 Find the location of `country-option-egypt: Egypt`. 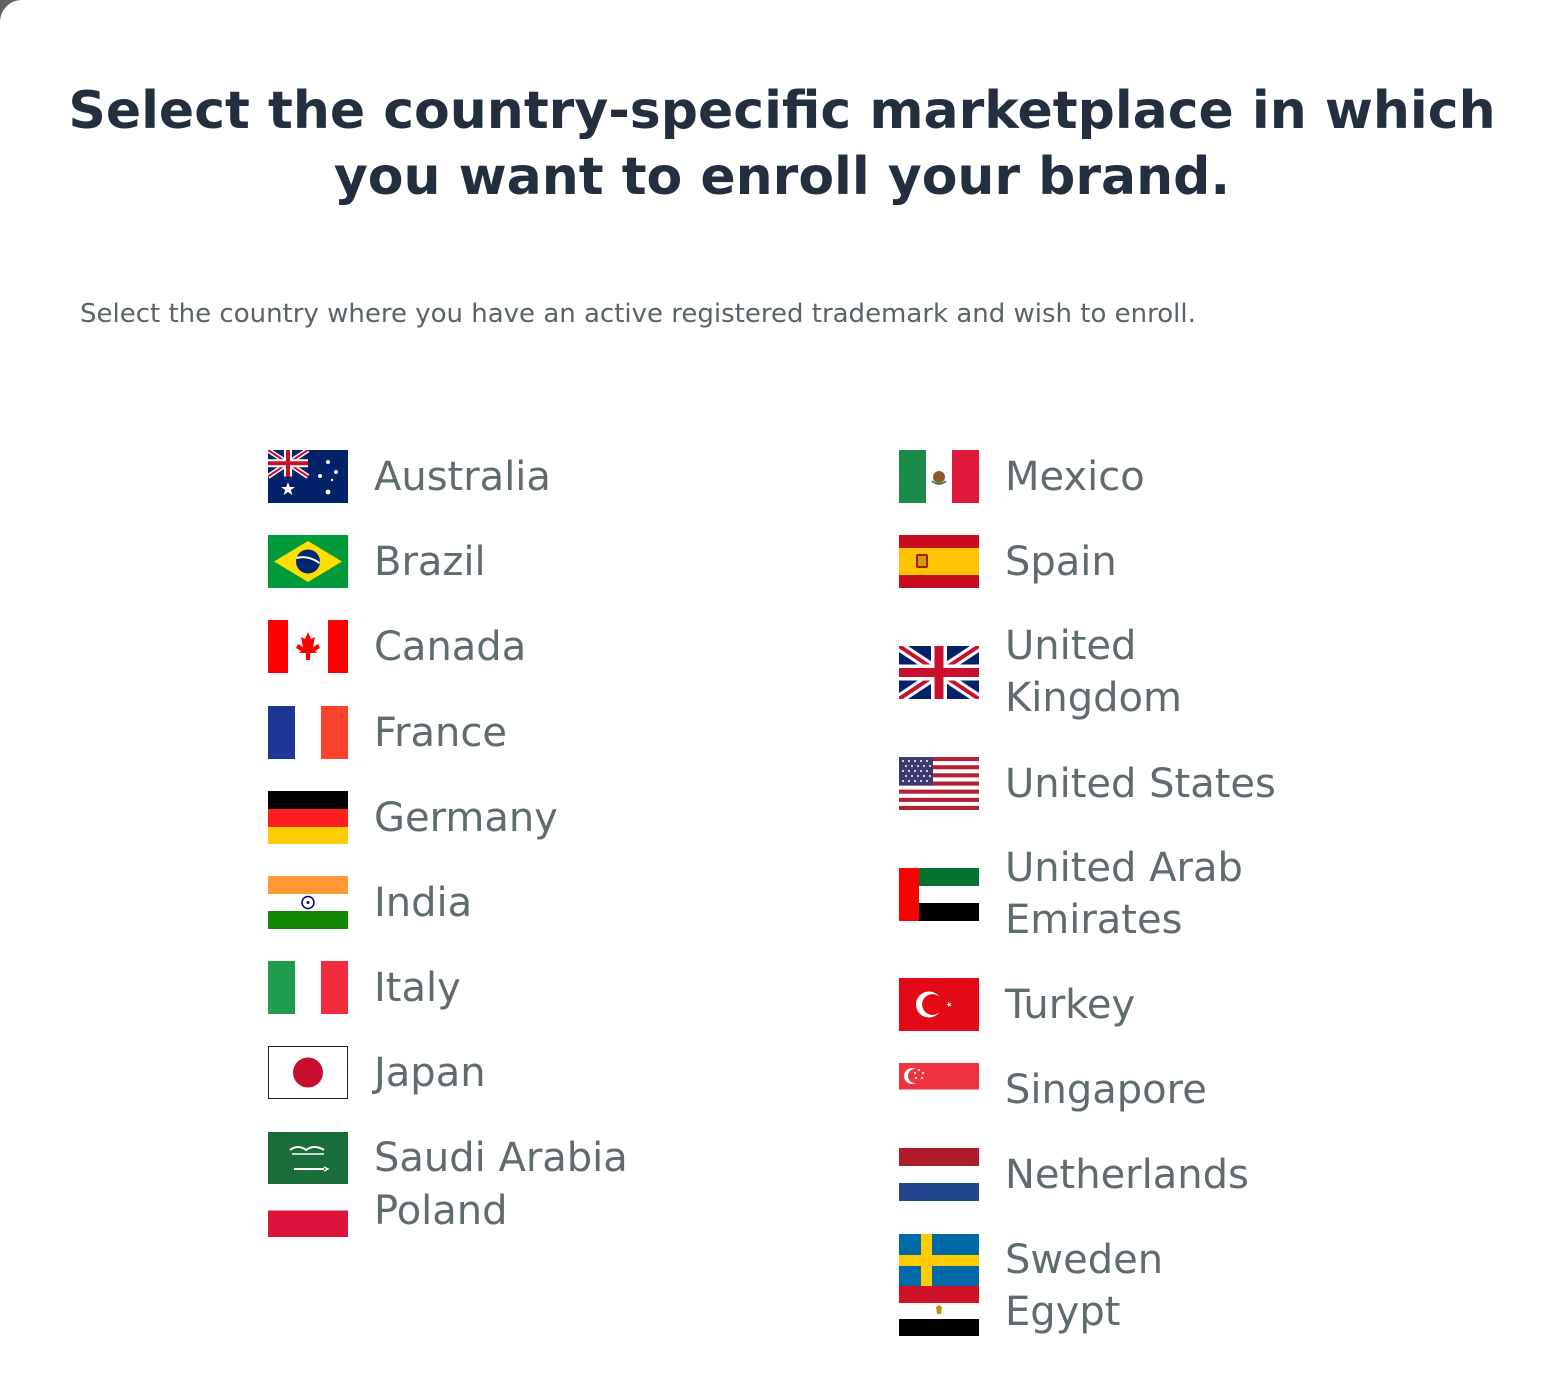

country-option-egypt: Egypt is located at coordinates (1009, 1312).